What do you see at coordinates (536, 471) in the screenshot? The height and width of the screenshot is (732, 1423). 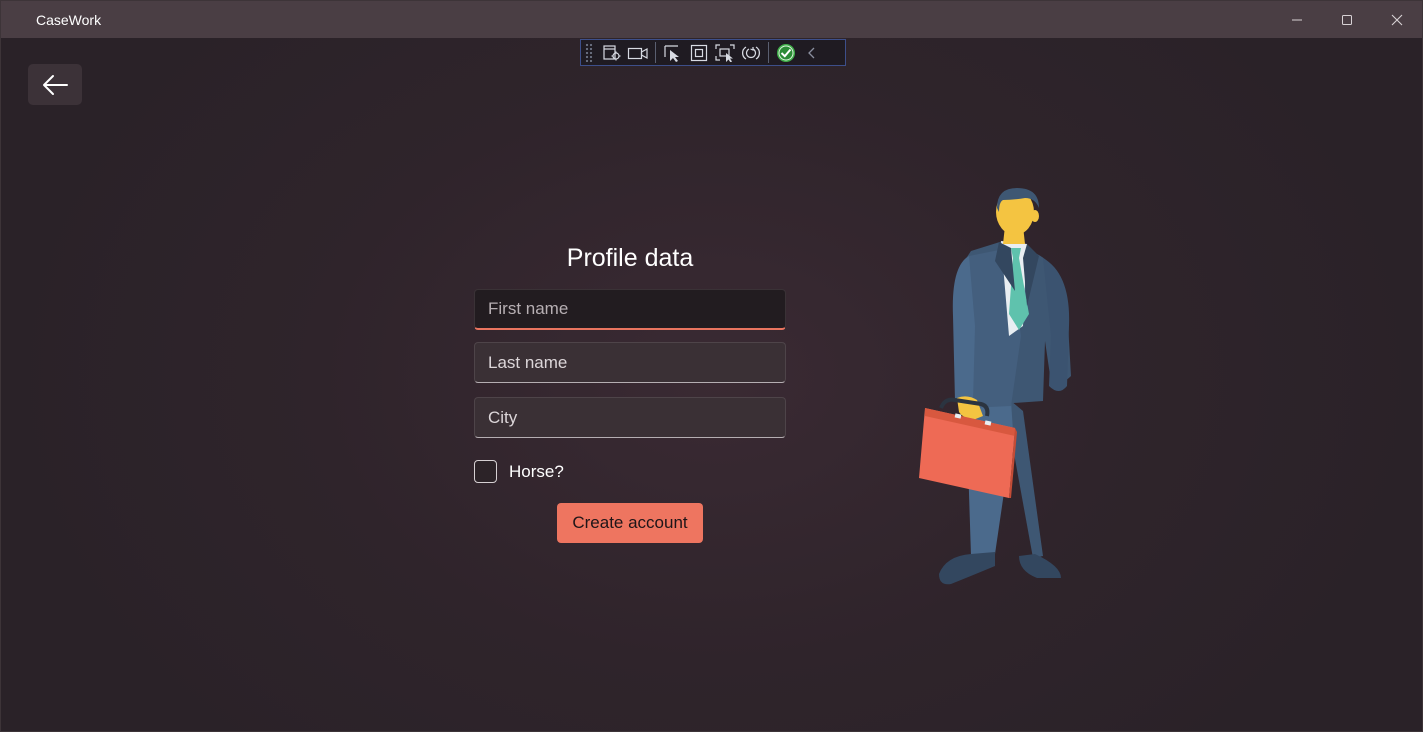 I see `horse-checkbox-label: Horse?` at bounding box center [536, 471].